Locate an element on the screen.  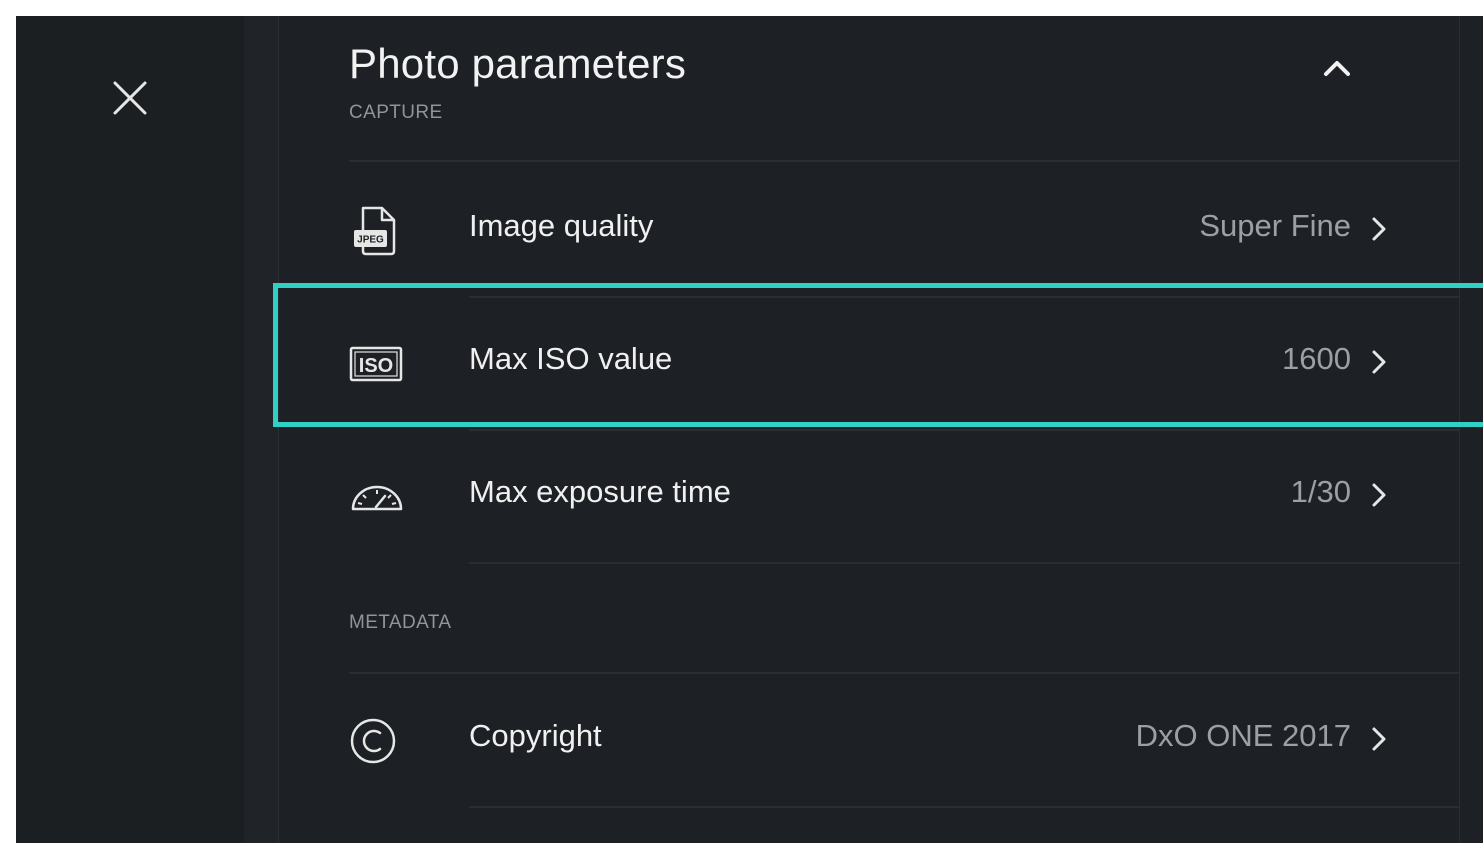
row-copyright: Copyright DxO ONE 2017 is located at coordinates (869, 740).